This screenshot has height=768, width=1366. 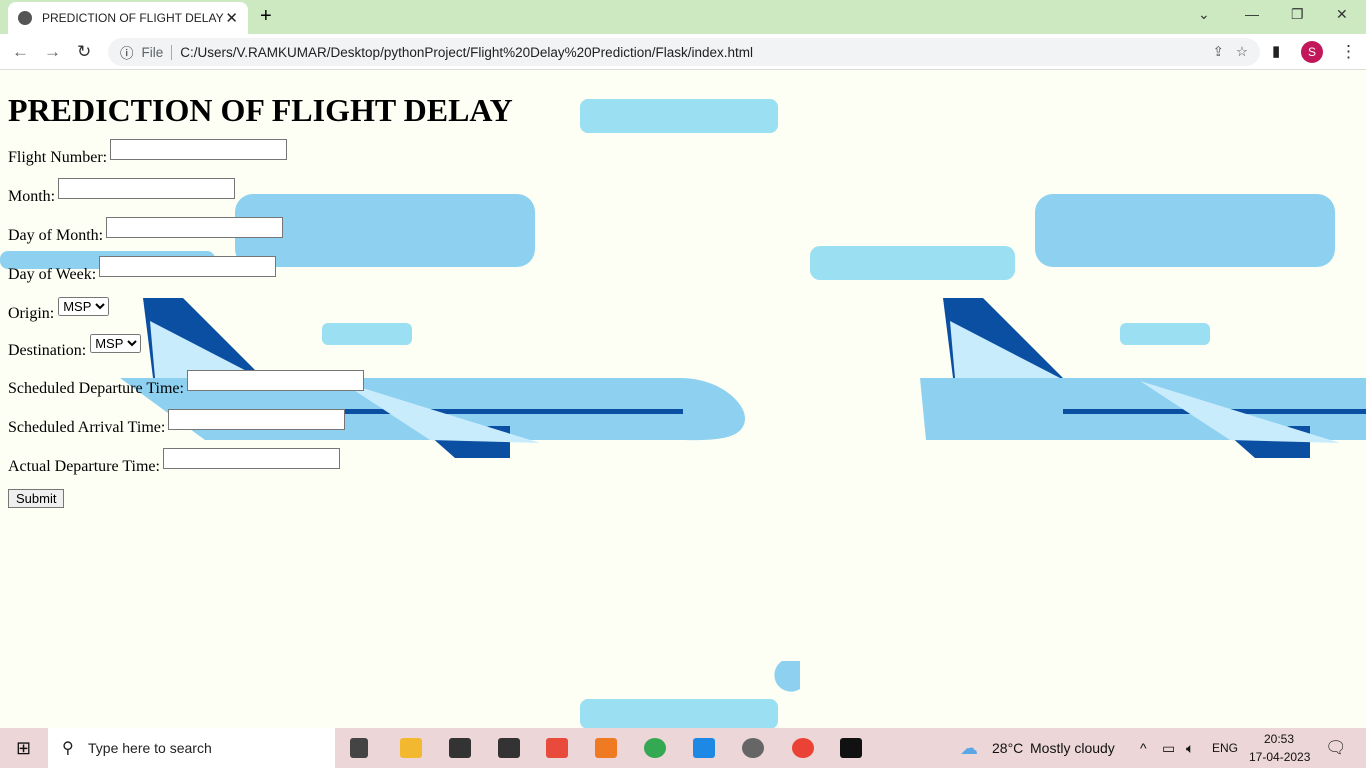 I want to click on info-icon: ⓘ, so click(x=127, y=53).